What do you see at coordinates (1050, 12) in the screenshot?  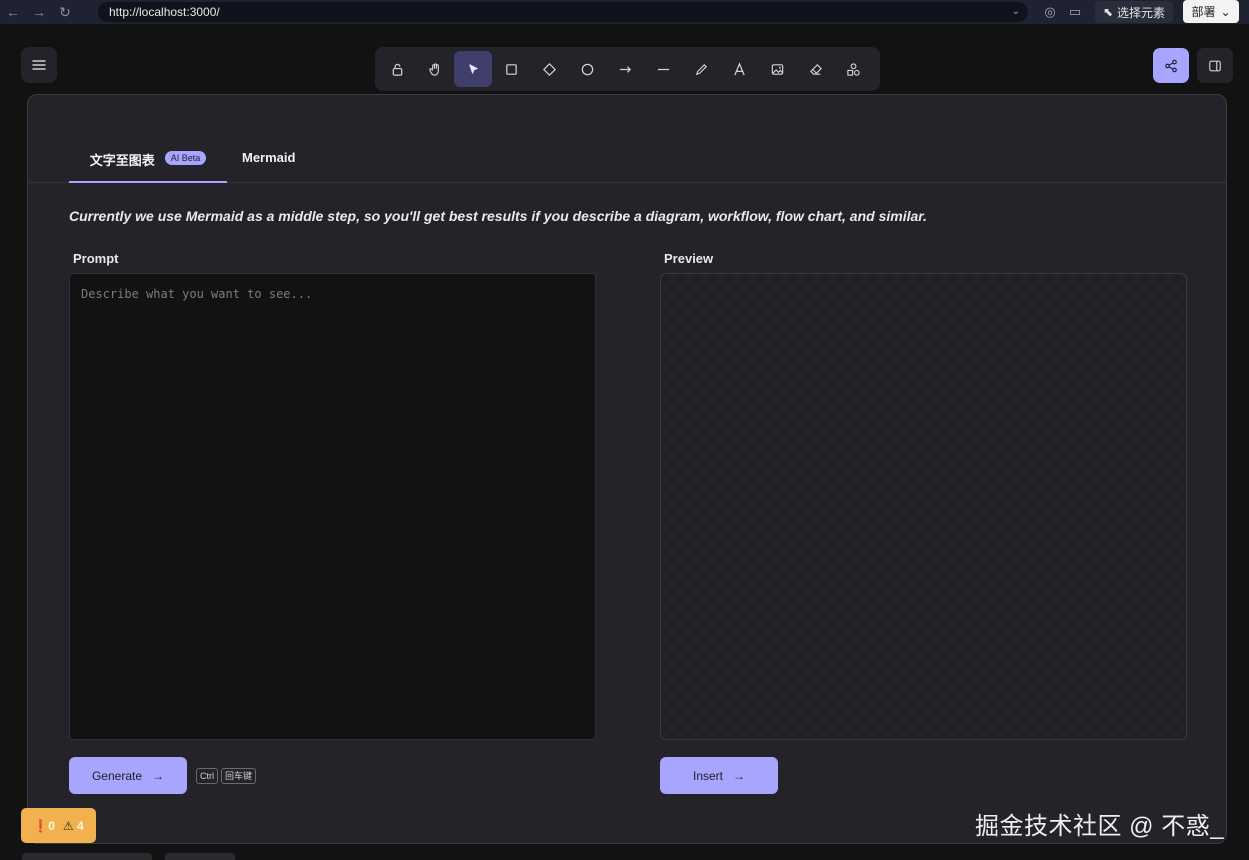 I see `compass-icon: ◎` at bounding box center [1050, 12].